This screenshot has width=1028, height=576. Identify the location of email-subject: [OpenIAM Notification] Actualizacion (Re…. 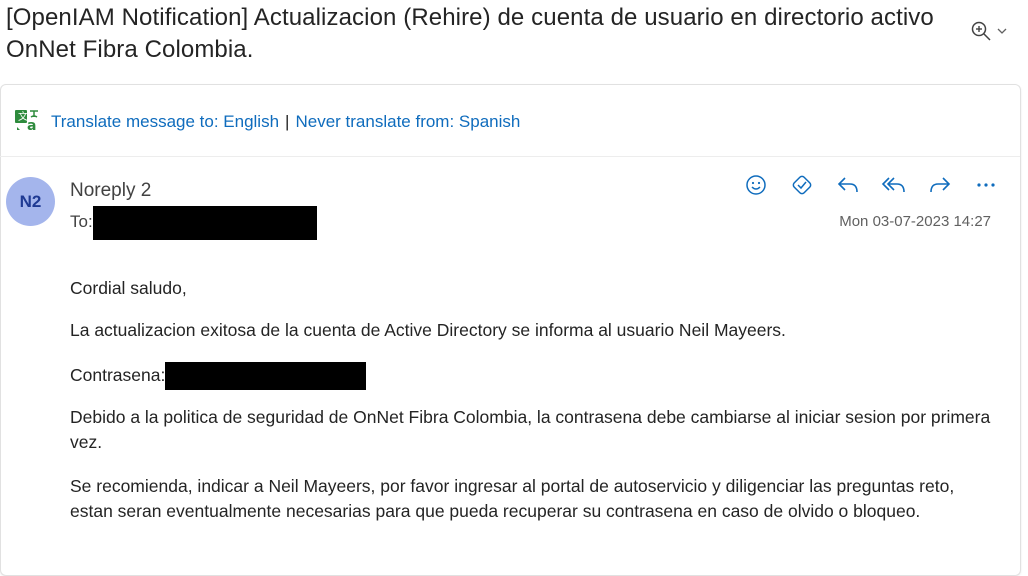
(470, 33).